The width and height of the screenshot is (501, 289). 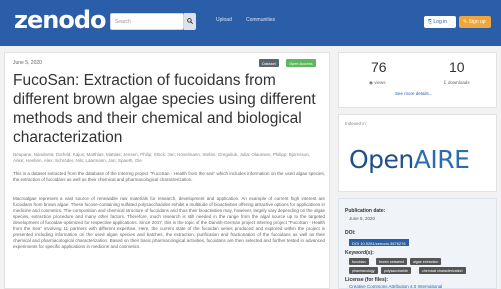 I want to click on views-count: 76, so click(x=379, y=67).